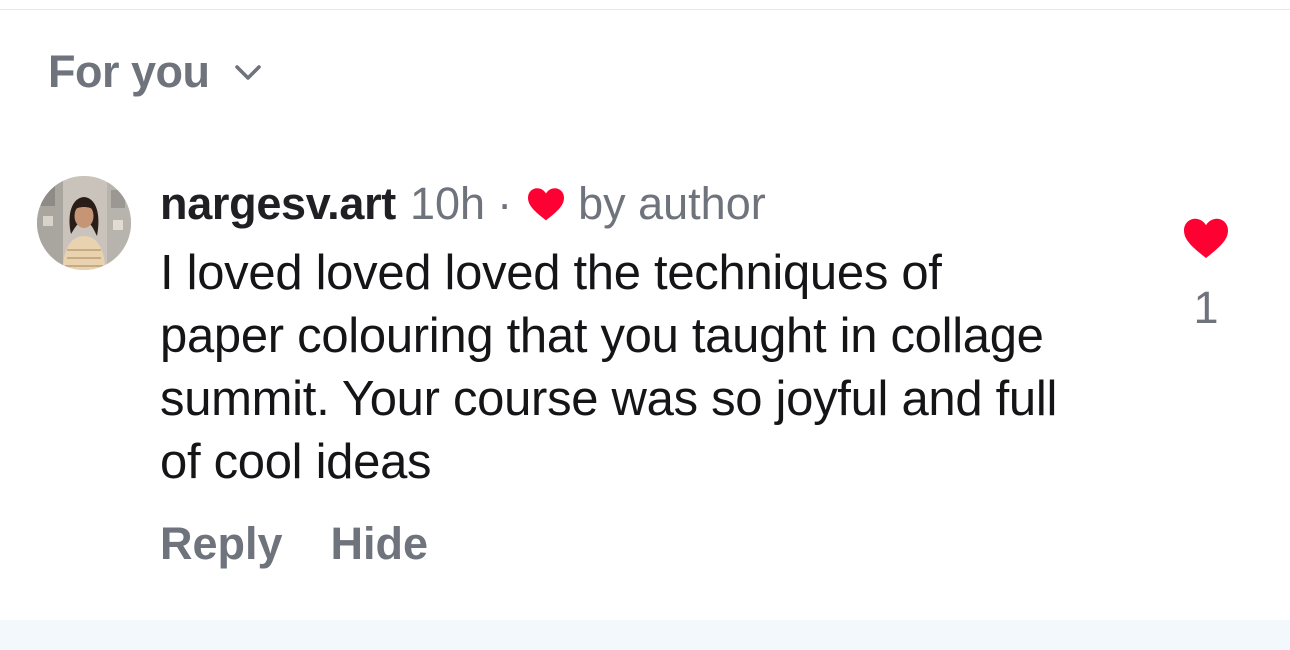  Describe the element at coordinates (380, 544) in the screenshot. I see `hide-button: Hide` at that location.